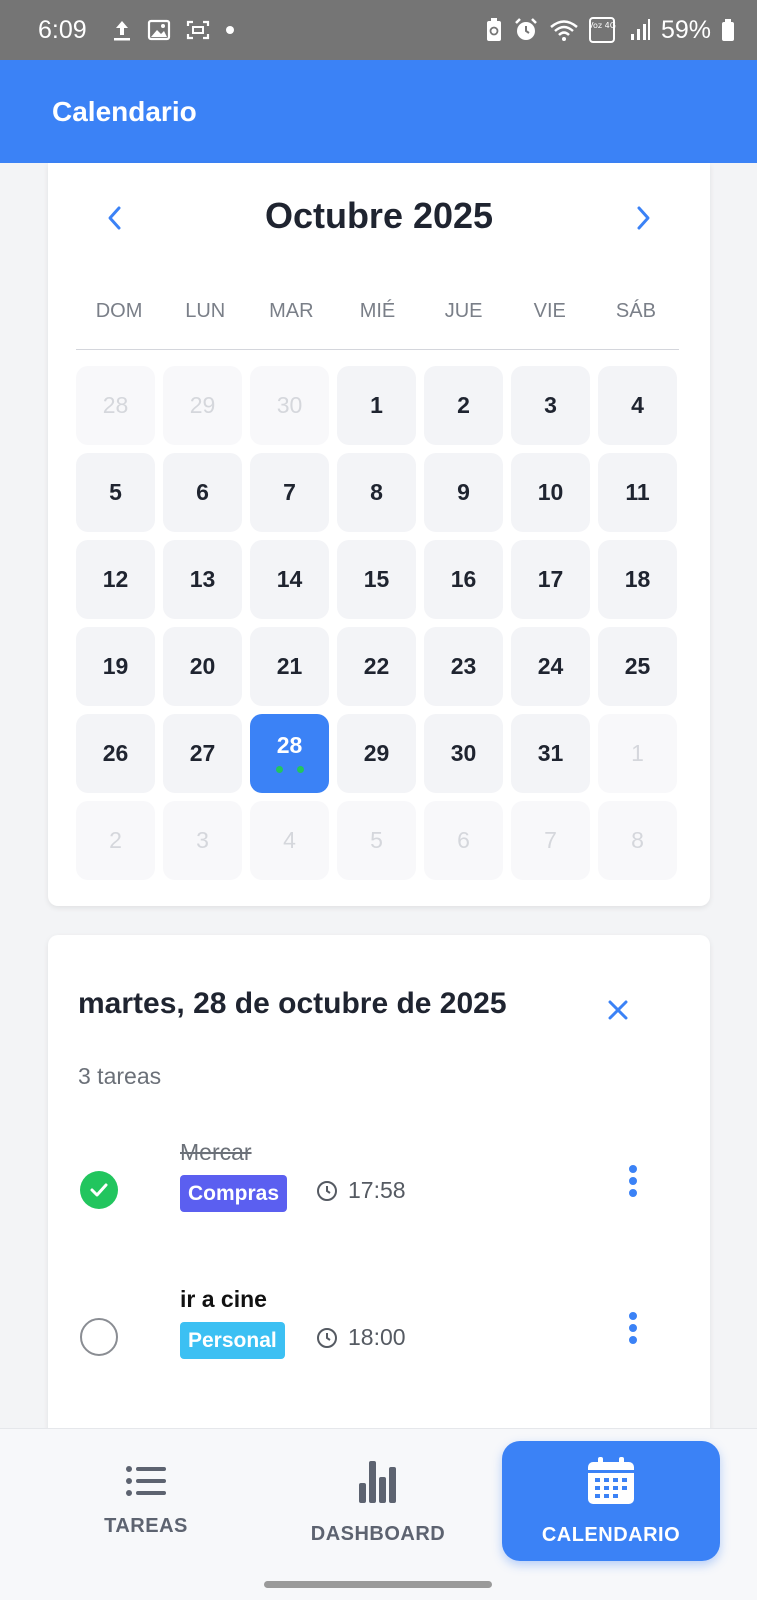  What do you see at coordinates (146, 1480) in the screenshot?
I see `list-icon` at bounding box center [146, 1480].